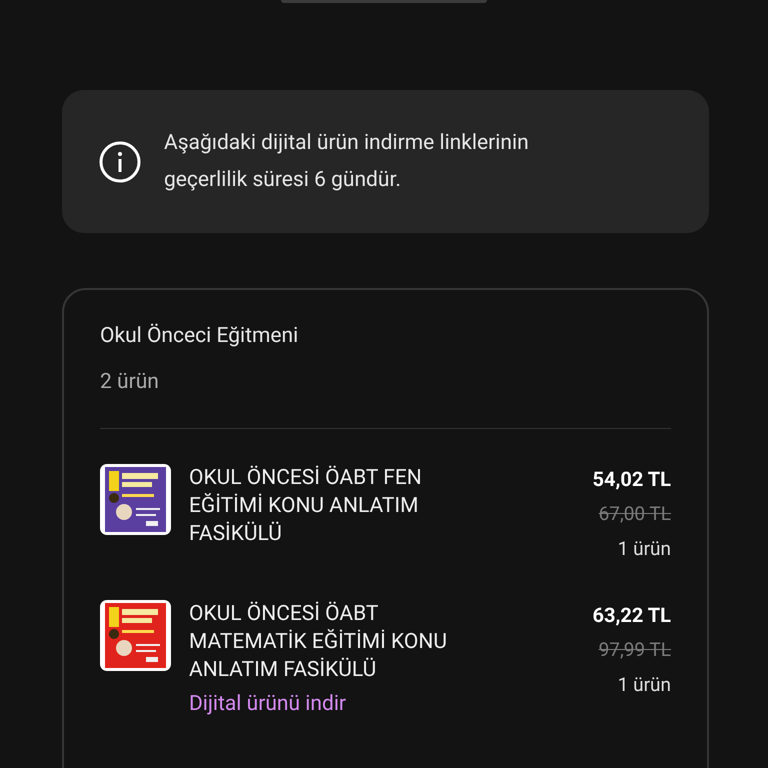  I want to click on info-icon, so click(120, 162).